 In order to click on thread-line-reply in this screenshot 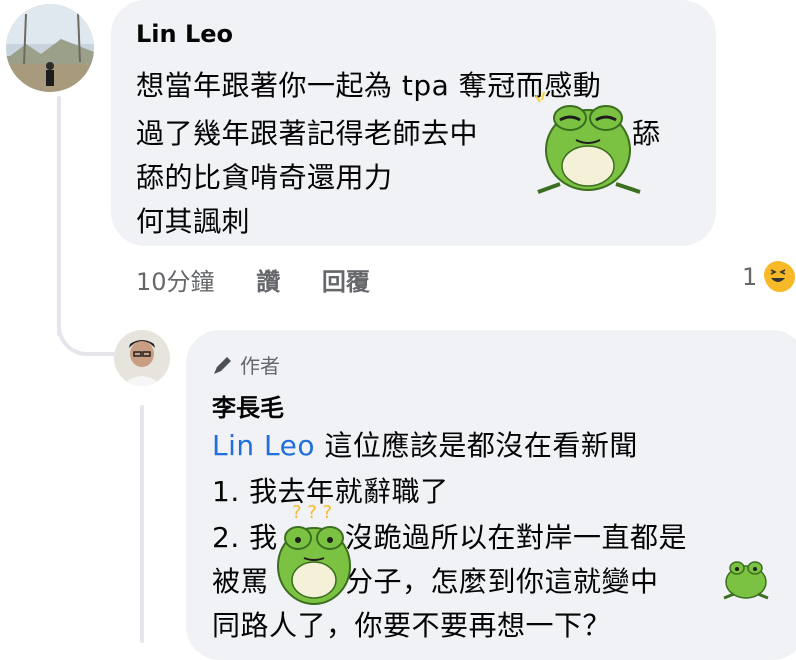, I will do `click(142, 524)`.